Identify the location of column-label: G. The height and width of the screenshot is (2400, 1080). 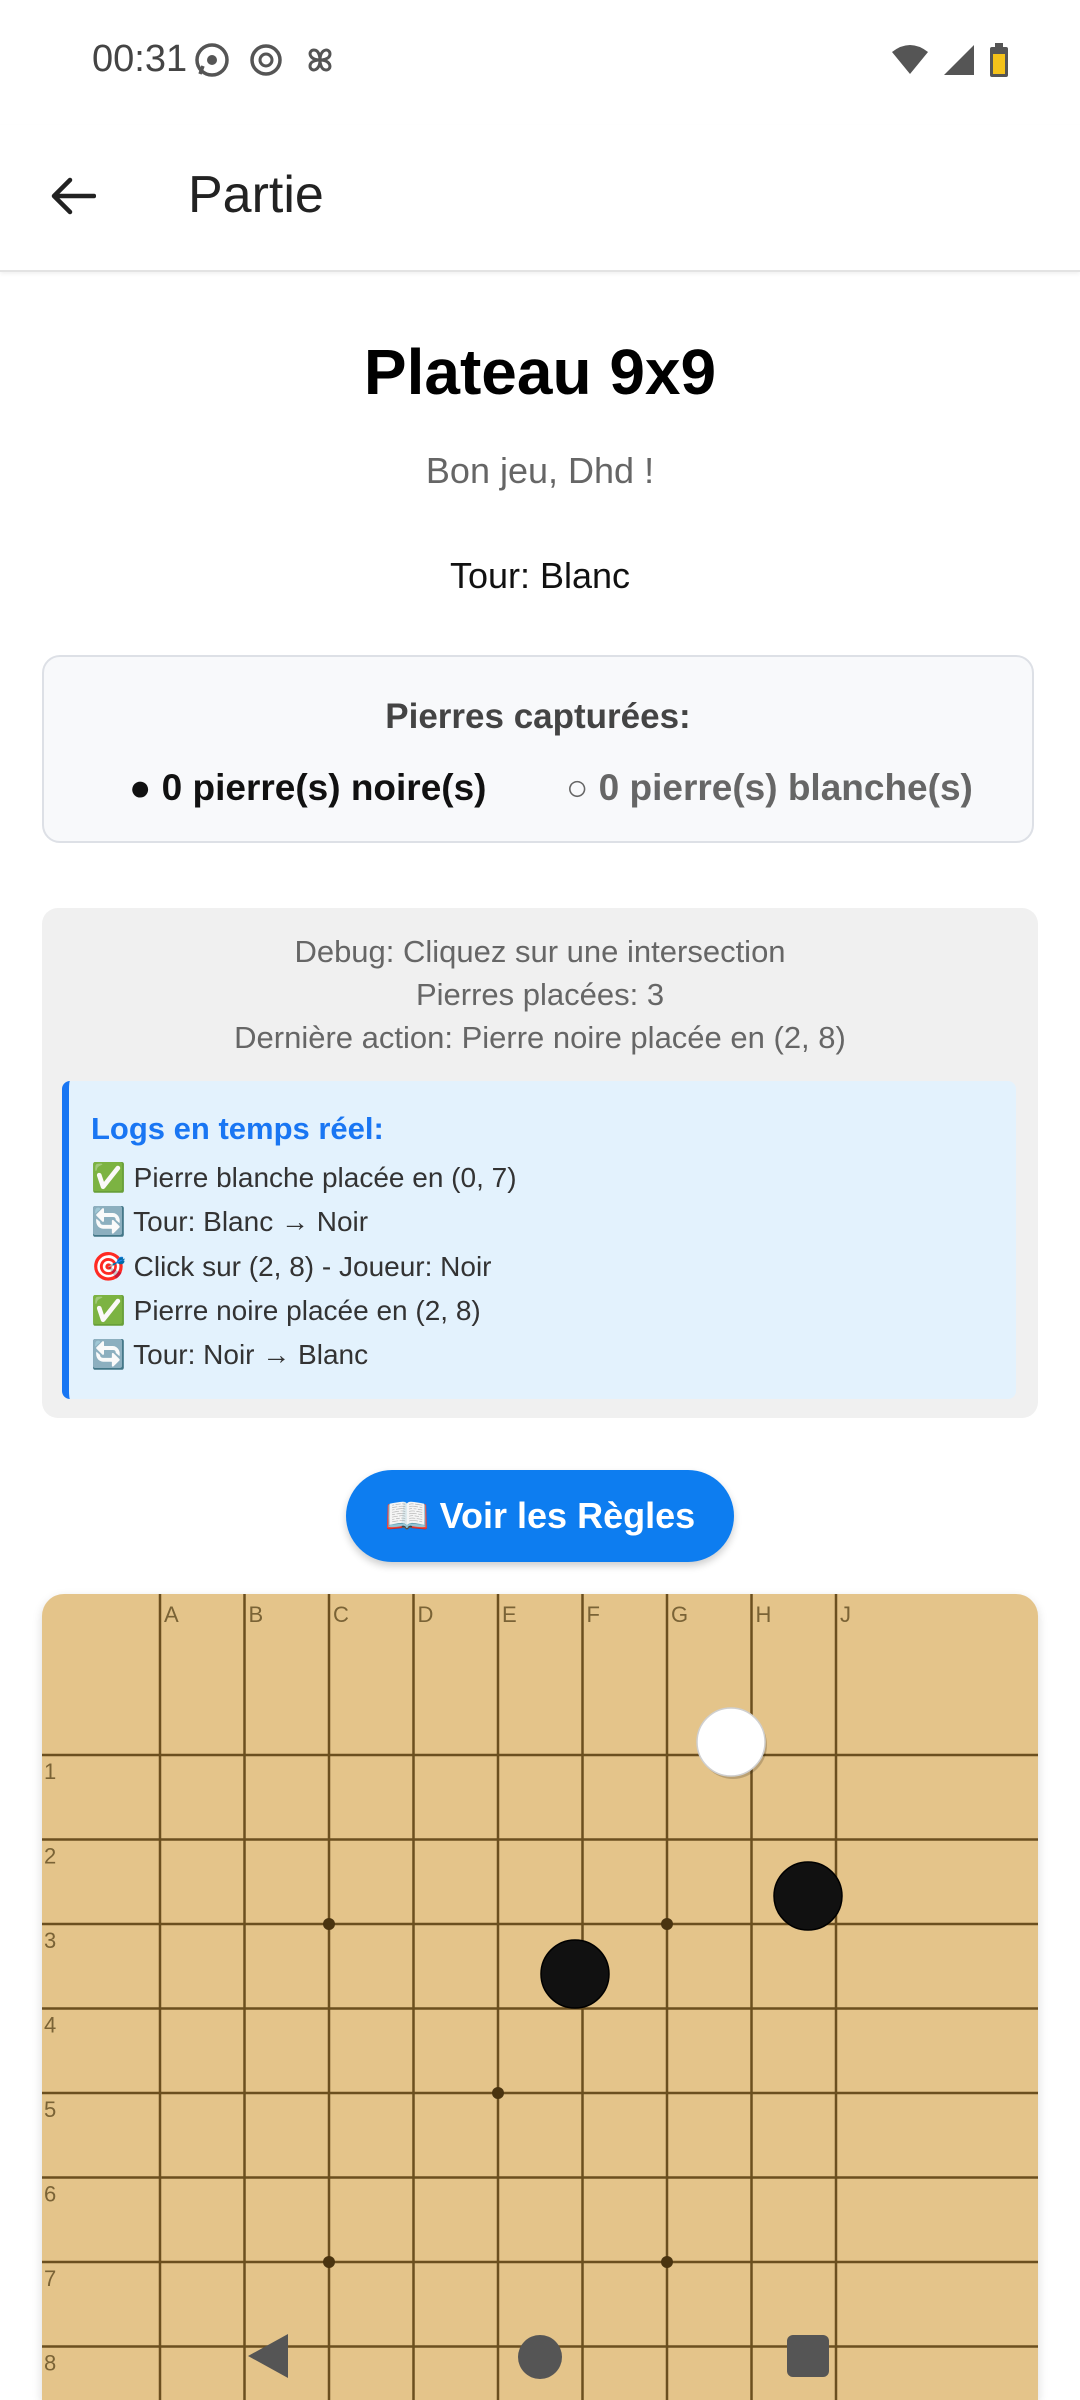
(679, 1614).